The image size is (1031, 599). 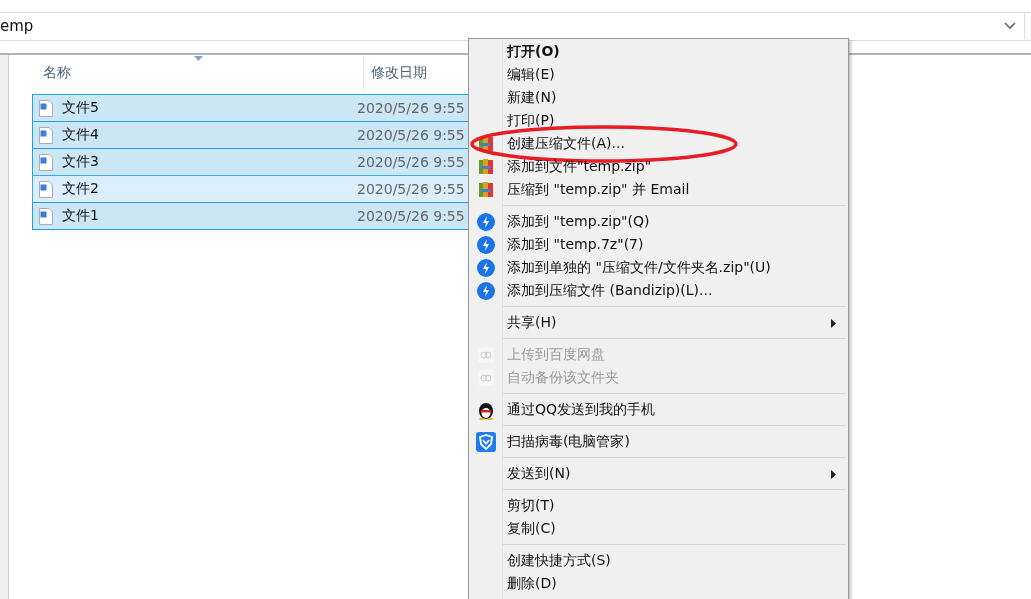 What do you see at coordinates (81, 135) in the screenshot?
I see `file-name: 文件4` at bounding box center [81, 135].